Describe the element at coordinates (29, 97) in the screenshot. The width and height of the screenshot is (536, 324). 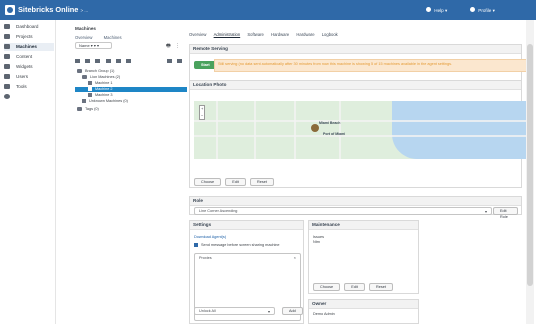
I see `sidebar-settings-icon-item` at that location.